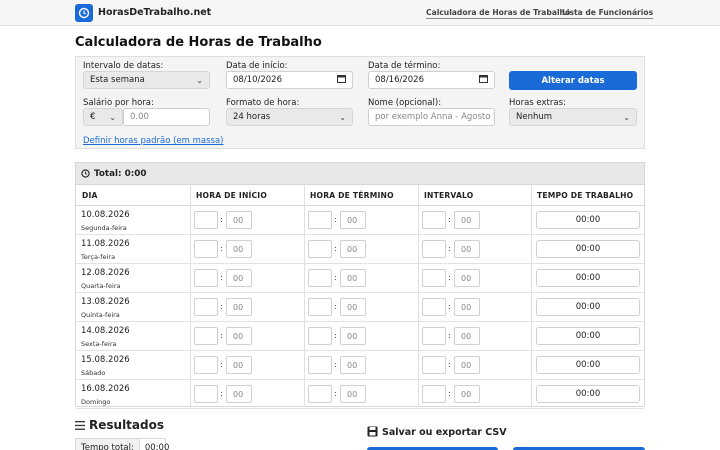 This screenshot has height=450, width=720. I want to click on currency-value: €, so click(93, 117).